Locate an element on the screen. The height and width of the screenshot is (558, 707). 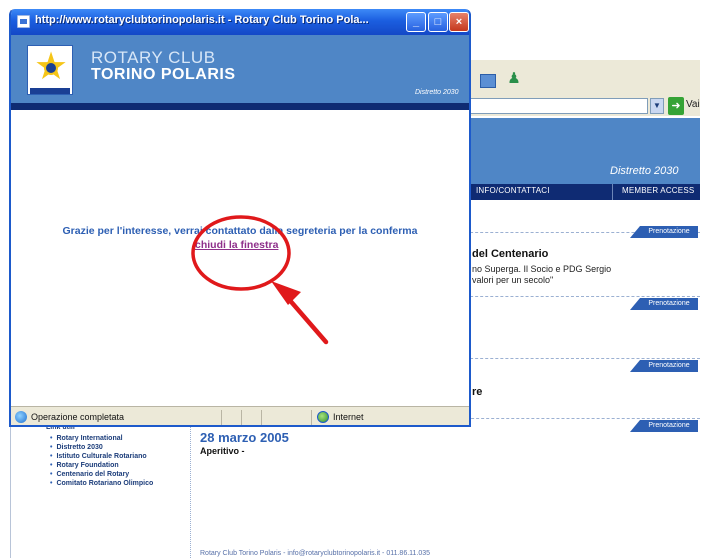
close-window-link: chiudi la finestra is located at coordinates (236, 245).